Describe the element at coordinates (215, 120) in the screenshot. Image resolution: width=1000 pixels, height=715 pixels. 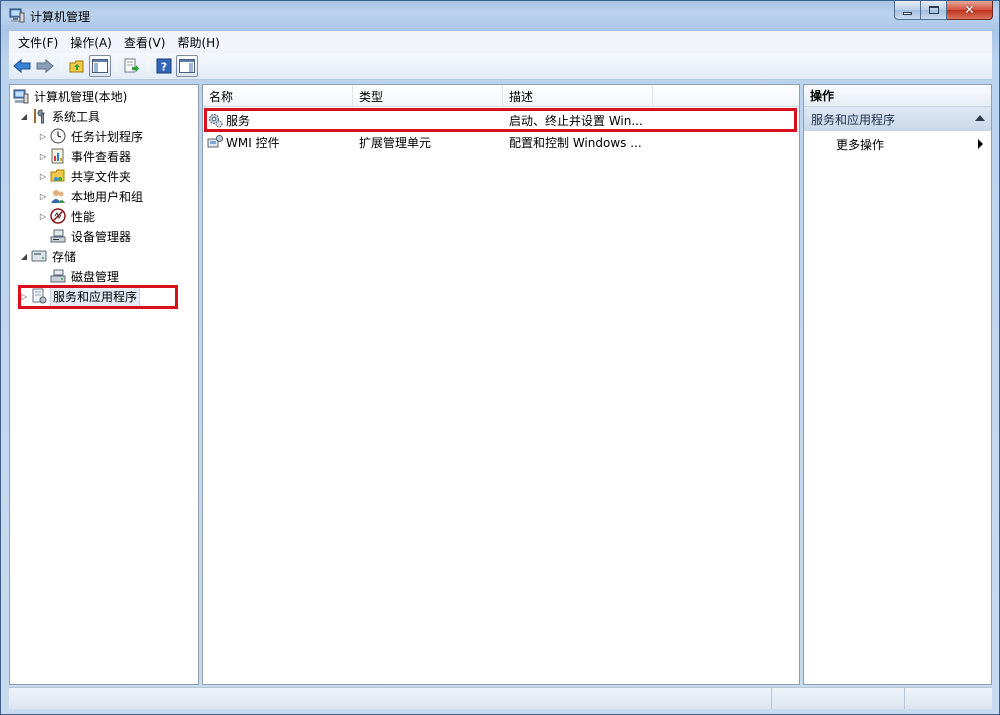
I see `services-gear-icon` at that location.